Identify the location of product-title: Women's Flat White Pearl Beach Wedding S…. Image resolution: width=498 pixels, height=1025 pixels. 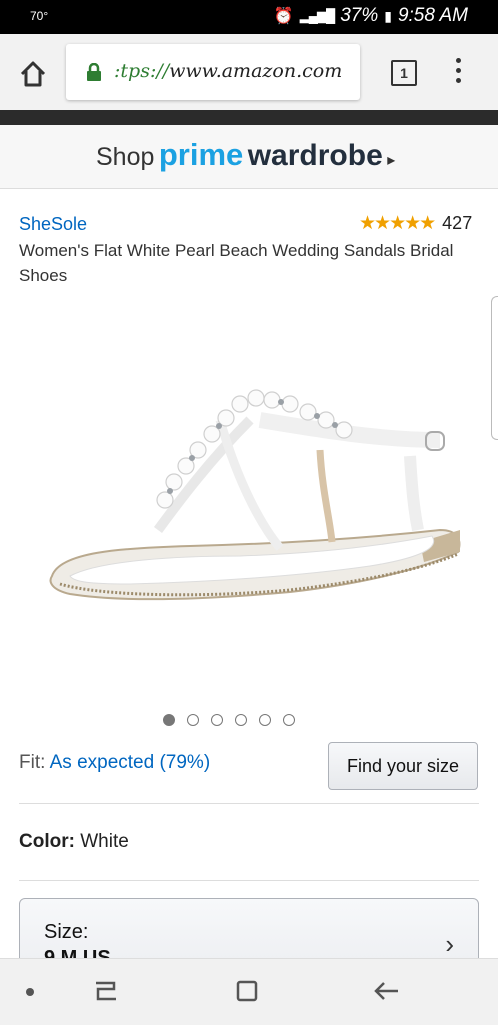
(236, 263).